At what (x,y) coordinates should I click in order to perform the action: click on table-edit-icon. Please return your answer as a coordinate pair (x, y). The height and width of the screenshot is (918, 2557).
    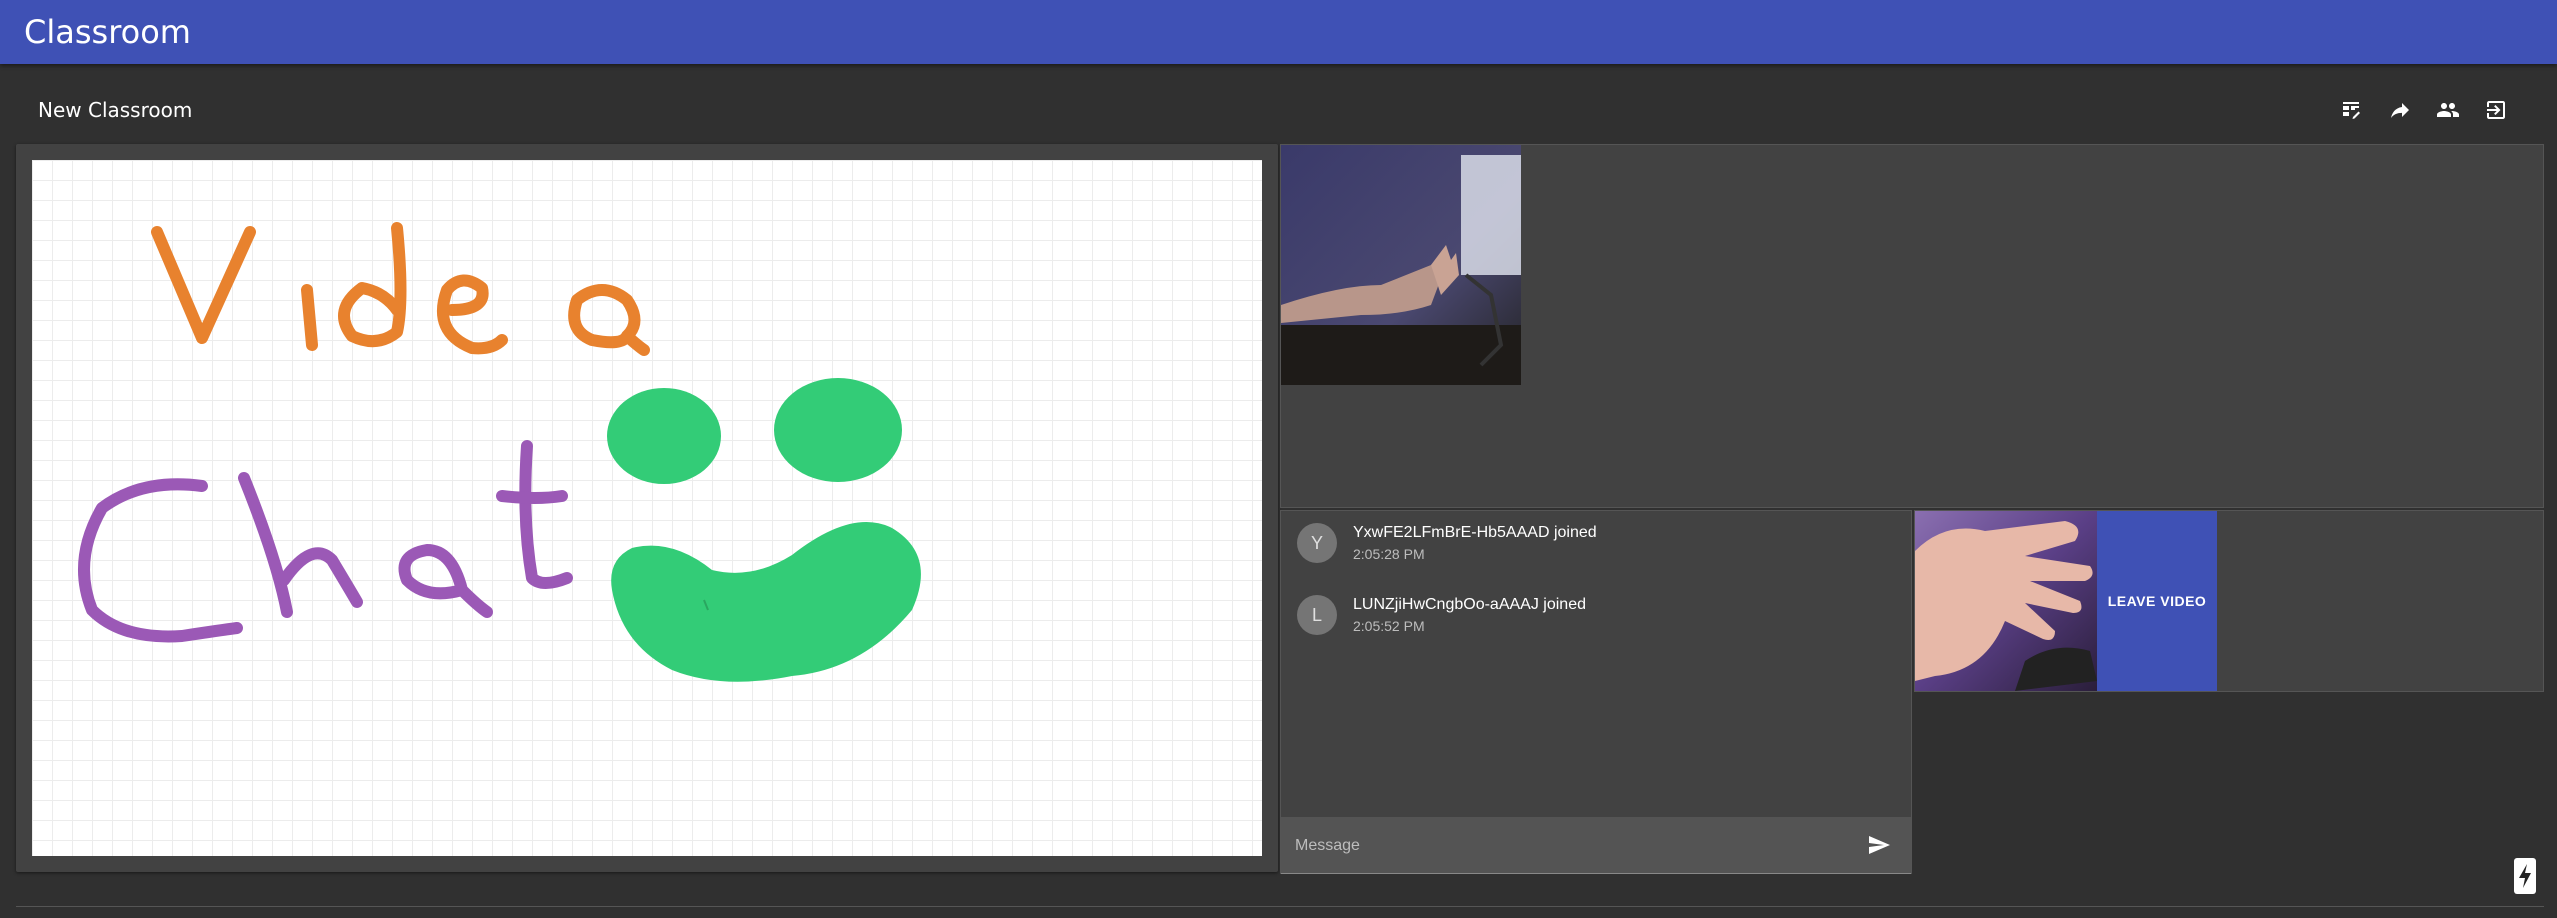
    Looking at the image, I should click on (2351, 110).